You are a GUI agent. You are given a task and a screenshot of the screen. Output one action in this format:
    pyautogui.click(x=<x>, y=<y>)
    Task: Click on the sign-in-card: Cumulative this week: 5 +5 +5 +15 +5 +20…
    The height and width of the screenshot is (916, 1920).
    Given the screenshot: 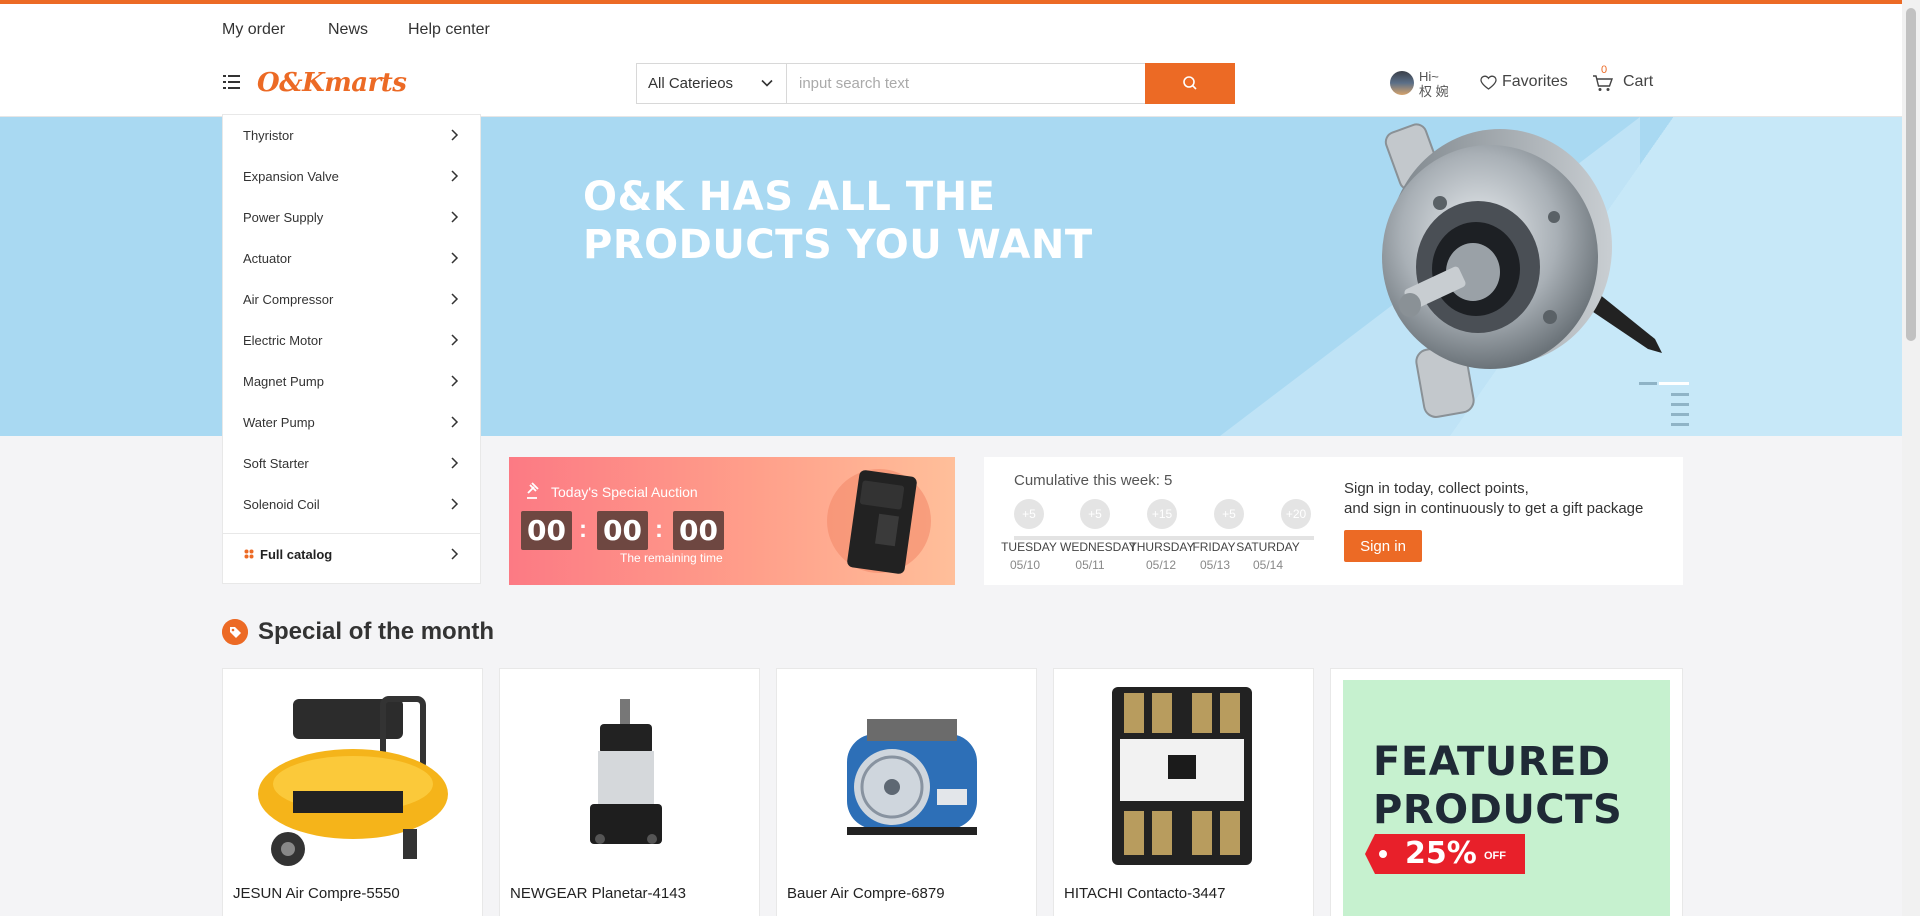 What is the action you would take?
    pyautogui.click(x=1333, y=521)
    